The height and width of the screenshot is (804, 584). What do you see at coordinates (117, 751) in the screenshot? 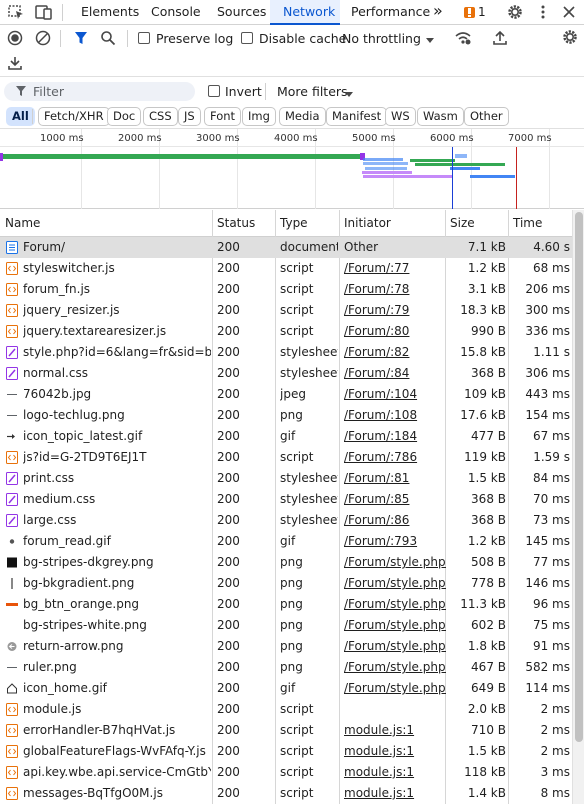
I see `request-name: globalFeatureFlags-WvFAfq-Y.js` at bounding box center [117, 751].